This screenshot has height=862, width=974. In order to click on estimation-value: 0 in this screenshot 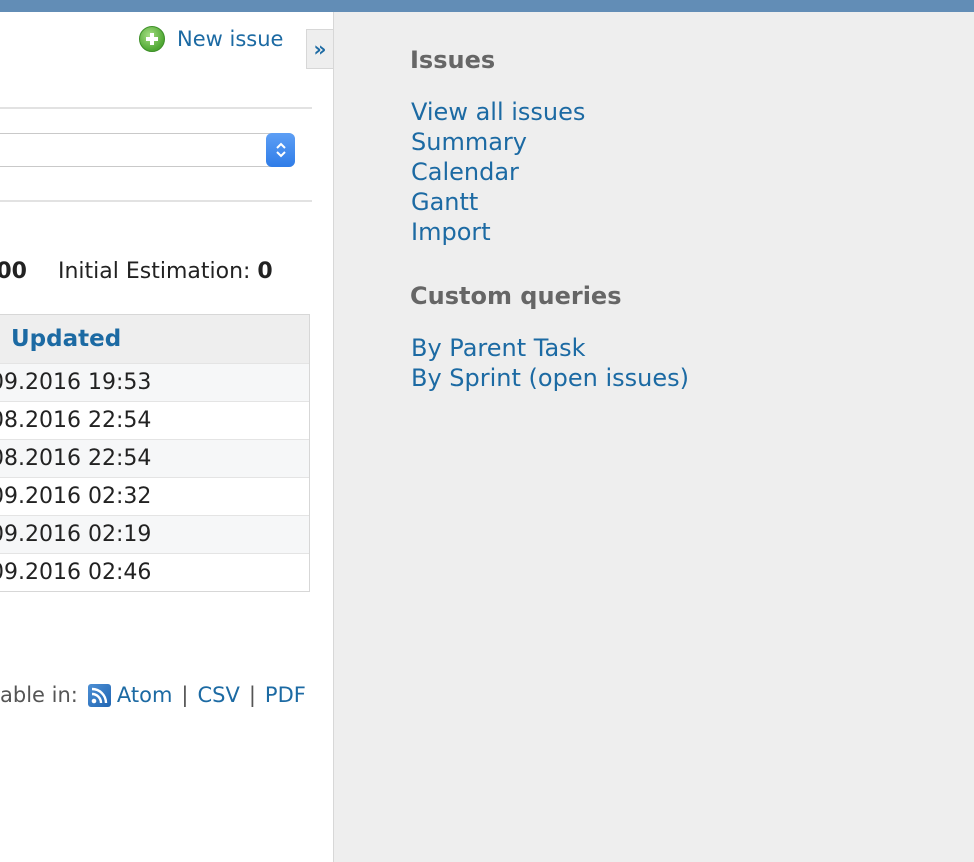, I will do `click(265, 271)`.